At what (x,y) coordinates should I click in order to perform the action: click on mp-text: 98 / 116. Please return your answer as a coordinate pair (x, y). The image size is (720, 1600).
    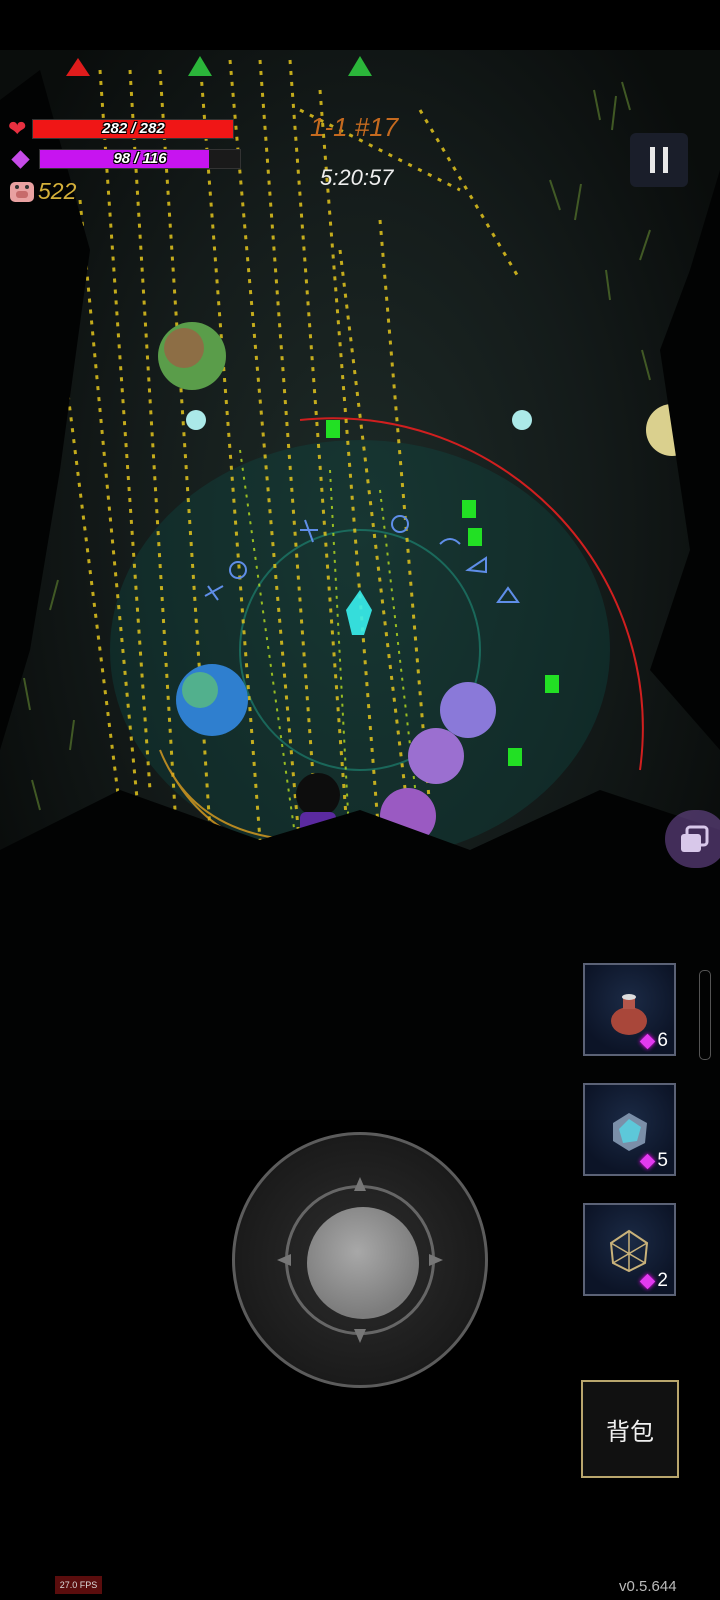
    Looking at the image, I should click on (140, 158).